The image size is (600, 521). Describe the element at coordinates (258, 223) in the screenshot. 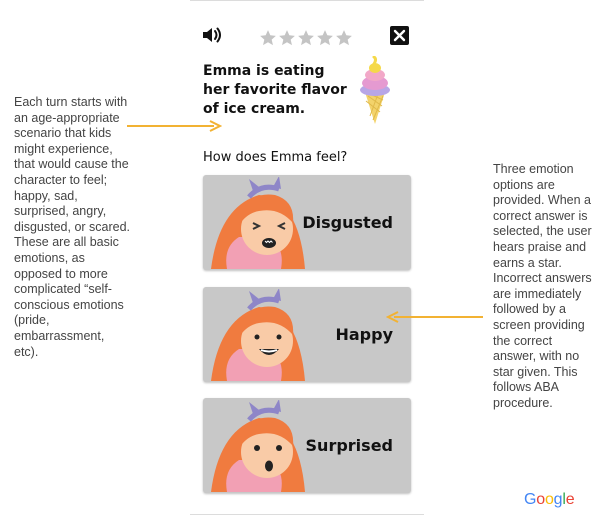

I see `disgusted-face-icon` at that location.